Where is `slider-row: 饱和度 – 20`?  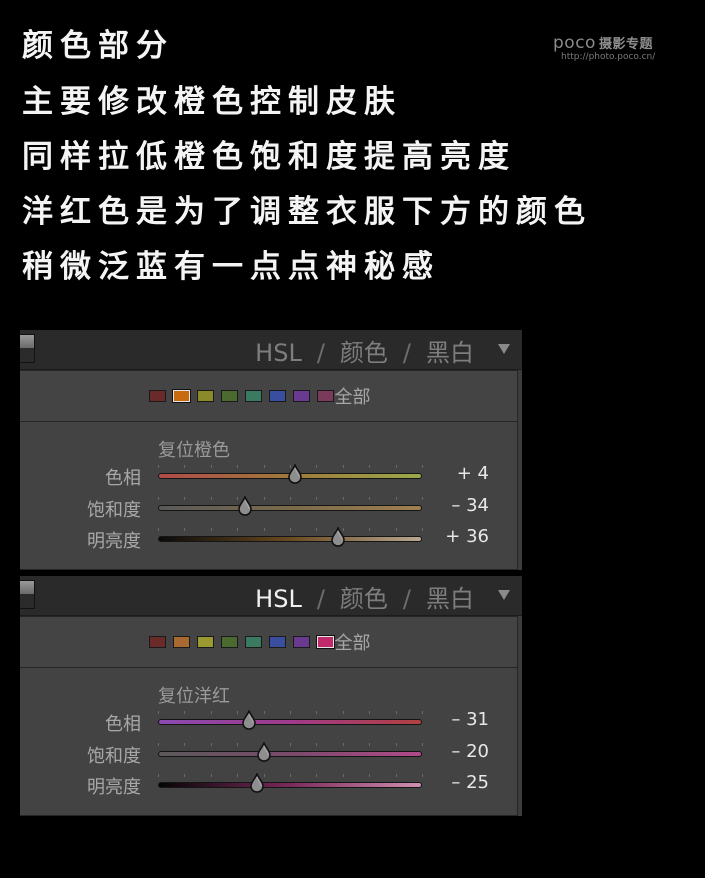 slider-row: 饱和度 – 20 is located at coordinates (268, 754).